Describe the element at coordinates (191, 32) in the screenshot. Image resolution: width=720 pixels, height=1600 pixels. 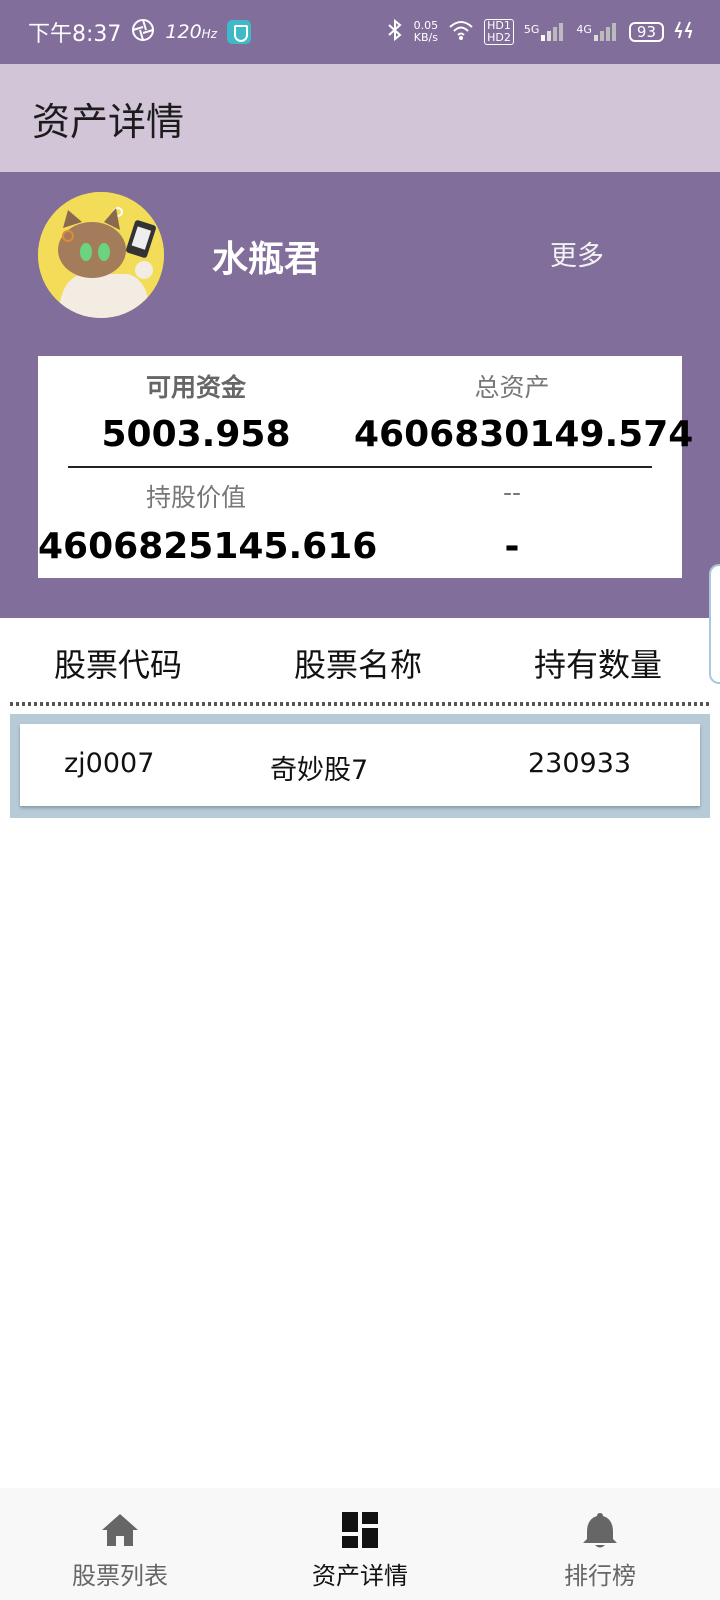
I see `refresh-rate: 120Hz` at that location.